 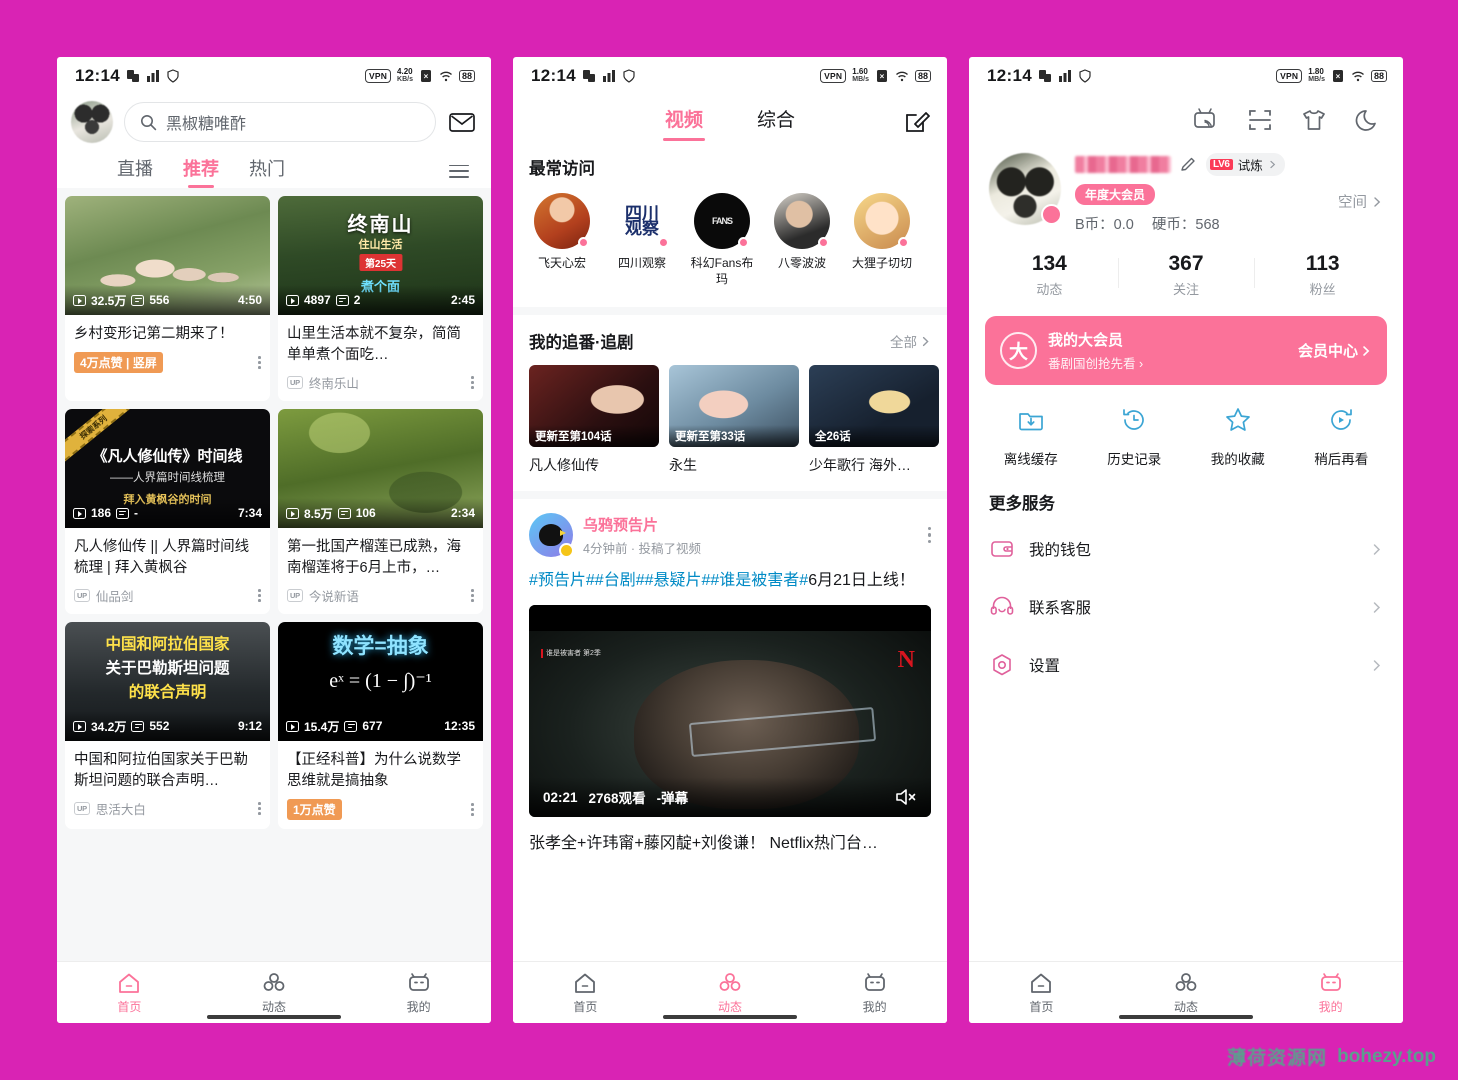 I want to click on mute-icon, so click(x=906, y=797).